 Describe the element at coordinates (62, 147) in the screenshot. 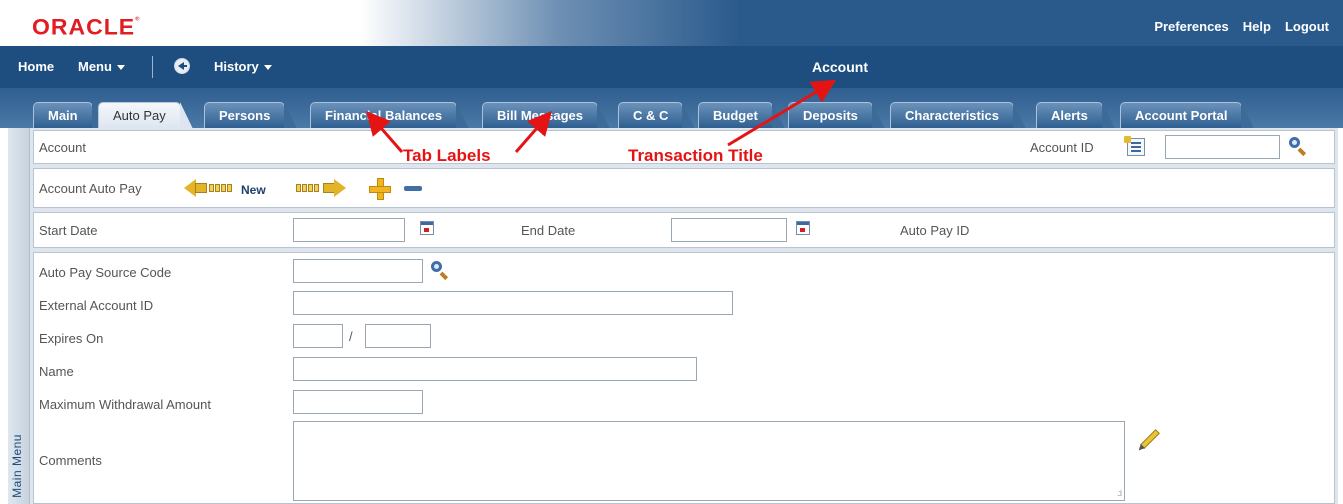

I see `account-label: Account` at that location.